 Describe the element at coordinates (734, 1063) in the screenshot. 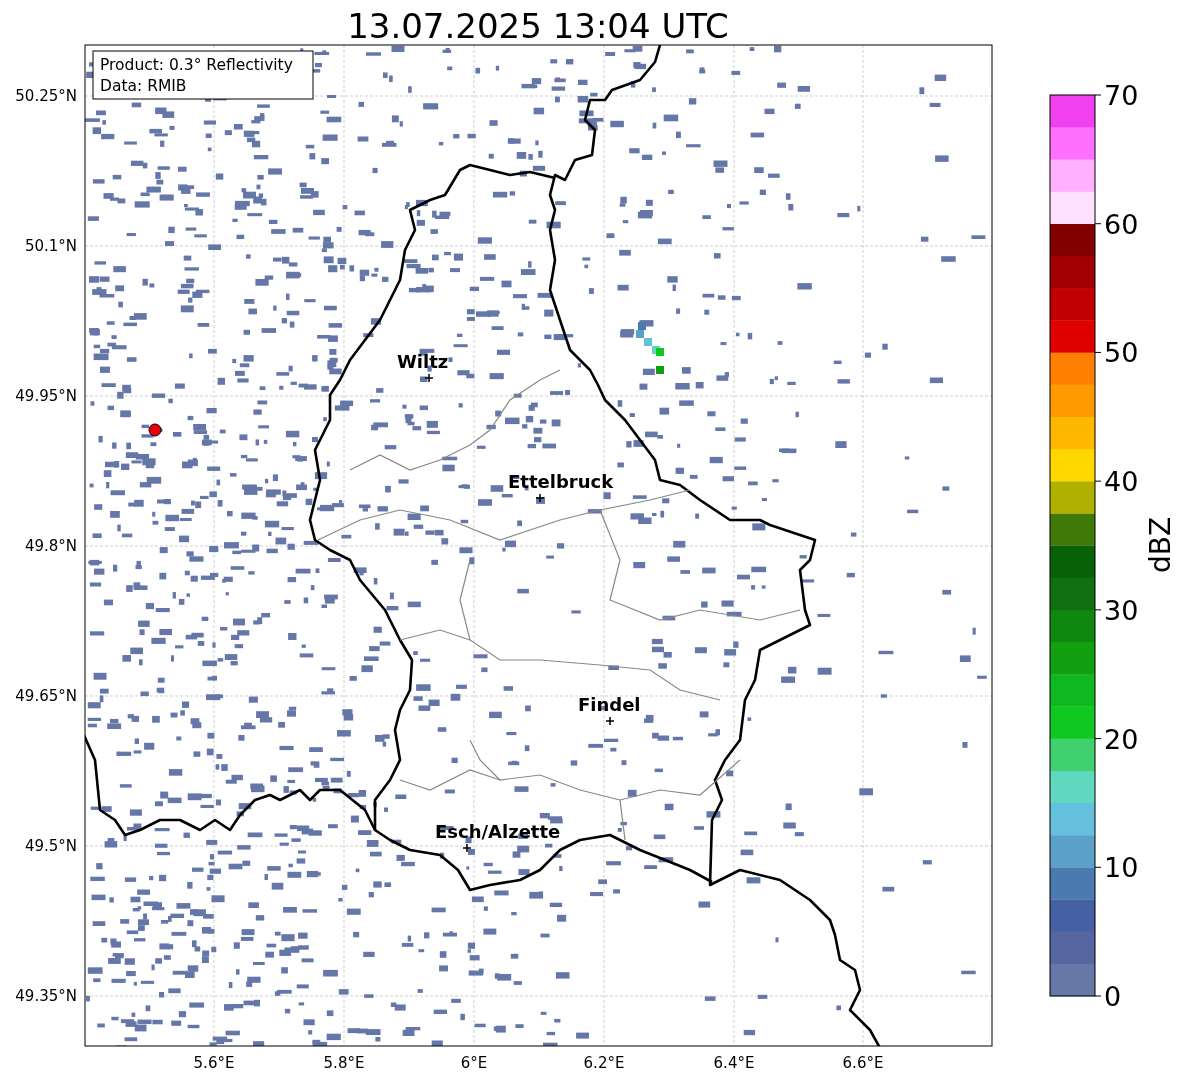

I see `longitude-label: 6.4°E` at that location.